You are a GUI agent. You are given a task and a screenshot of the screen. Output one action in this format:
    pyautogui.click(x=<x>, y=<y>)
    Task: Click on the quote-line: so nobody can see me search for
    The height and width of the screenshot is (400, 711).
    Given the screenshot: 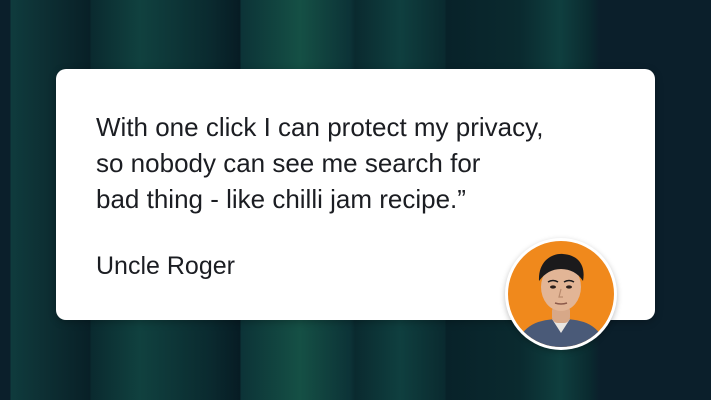 What is the action you would take?
    pyautogui.click(x=288, y=163)
    